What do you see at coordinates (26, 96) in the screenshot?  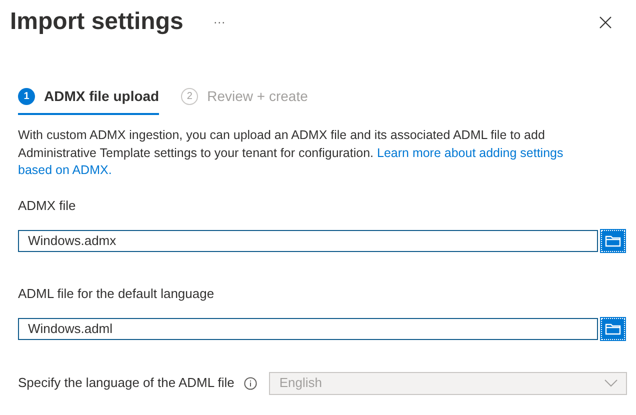 I see `step-number: 1` at bounding box center [26, 96].